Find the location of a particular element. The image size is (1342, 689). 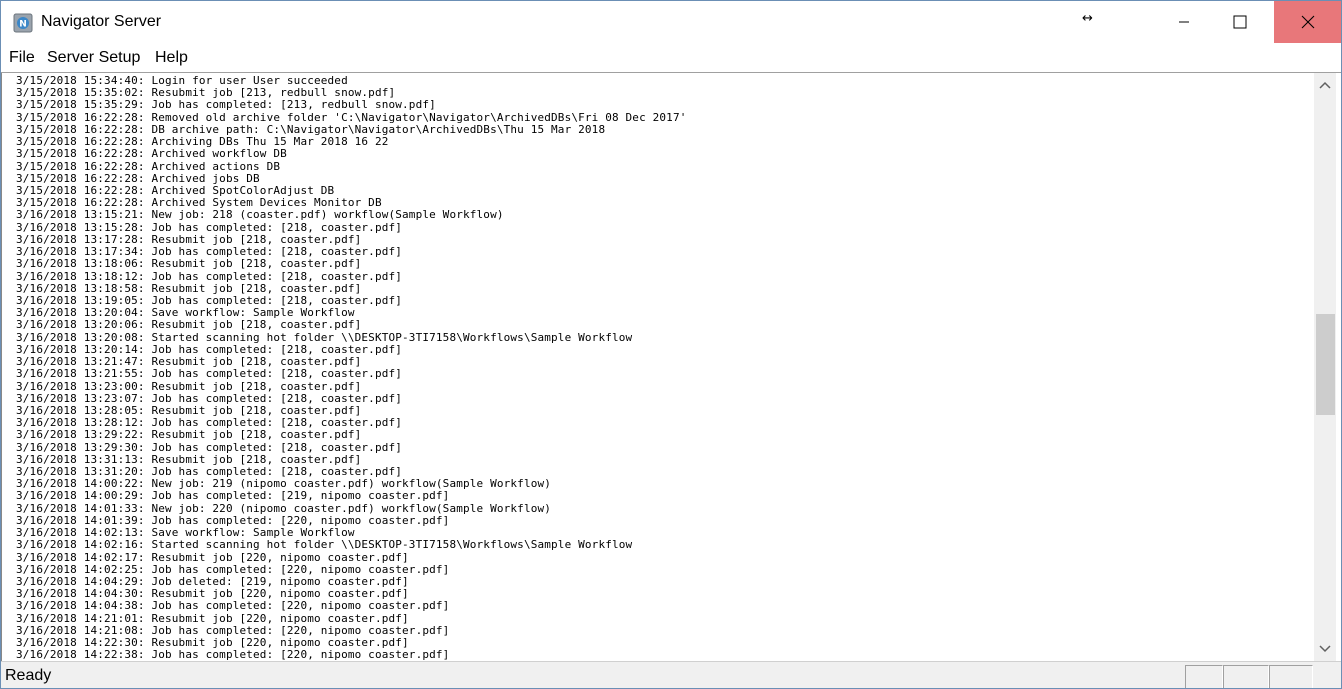

menu-server-setup: Server Setup is located at coordinates (93, 58).